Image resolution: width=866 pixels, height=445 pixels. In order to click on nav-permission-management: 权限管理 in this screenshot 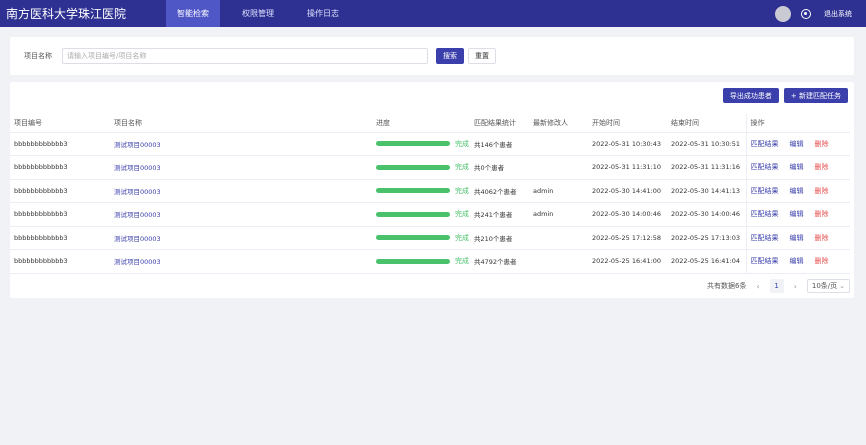, I will do `click(258, 13)`.